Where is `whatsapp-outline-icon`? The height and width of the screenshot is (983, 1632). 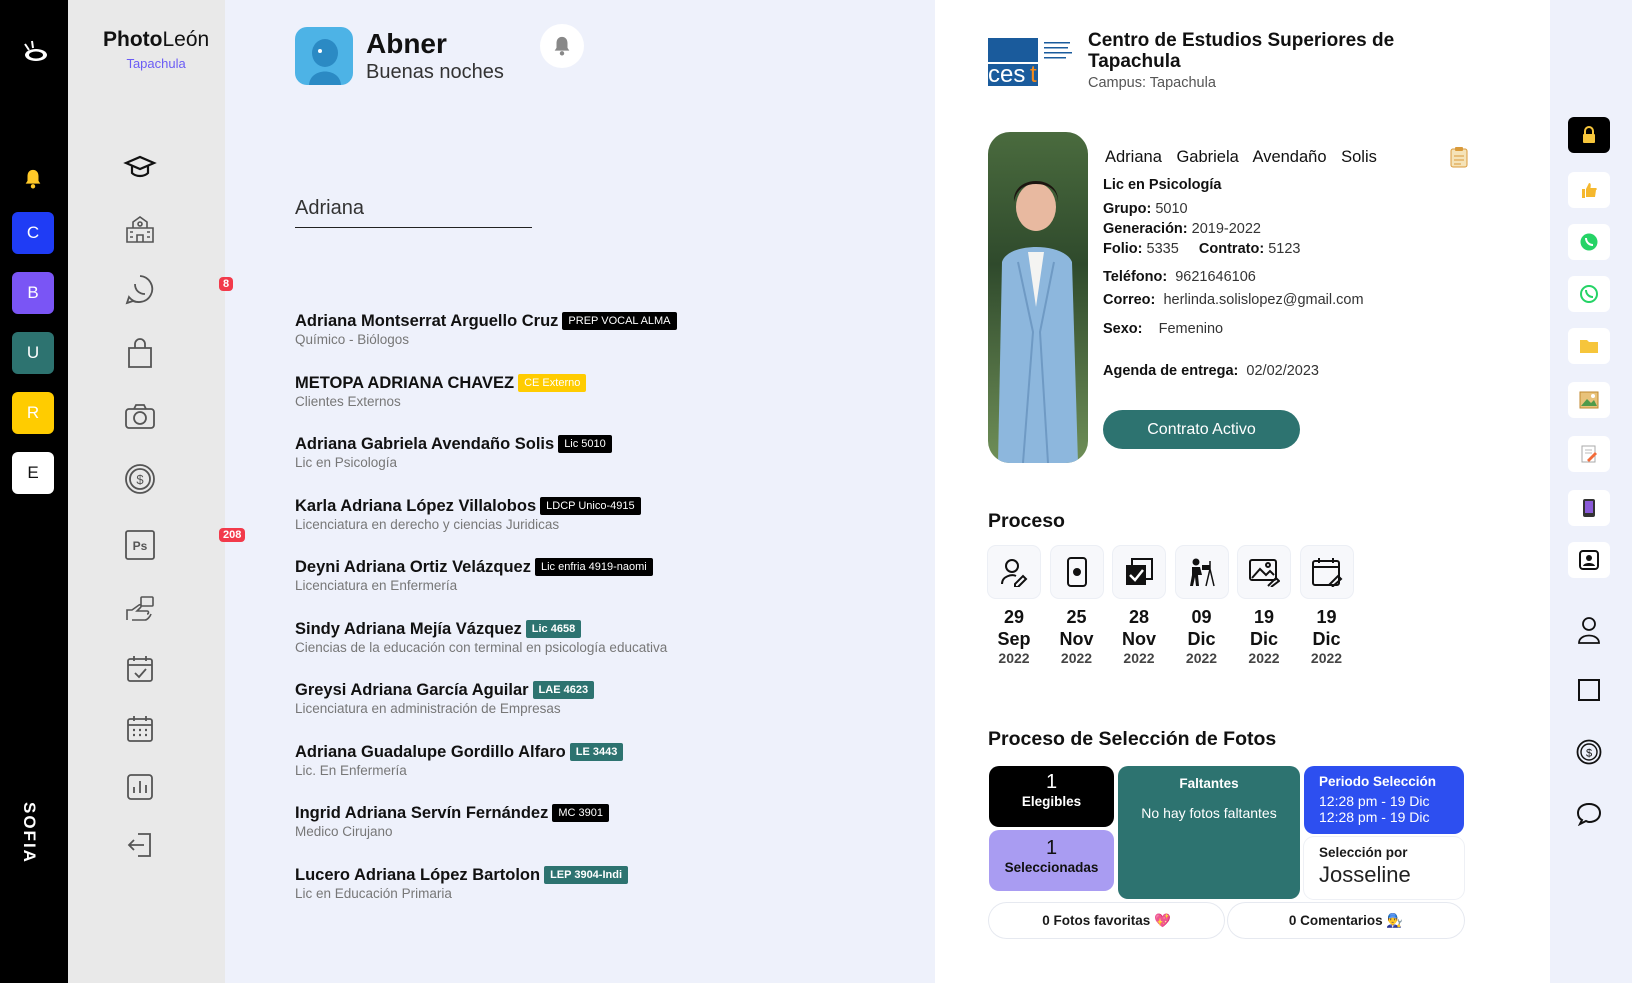 whatsapp-outline-icon is located at coordinates (1589, 294).